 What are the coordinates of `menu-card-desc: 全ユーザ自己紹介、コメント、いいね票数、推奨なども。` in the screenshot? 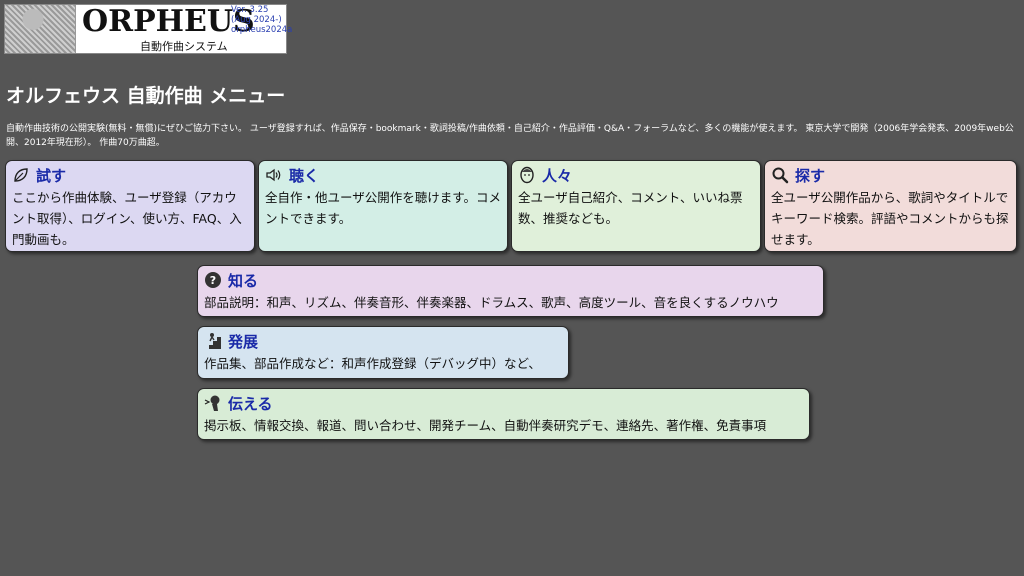 It's located at (630, 208).